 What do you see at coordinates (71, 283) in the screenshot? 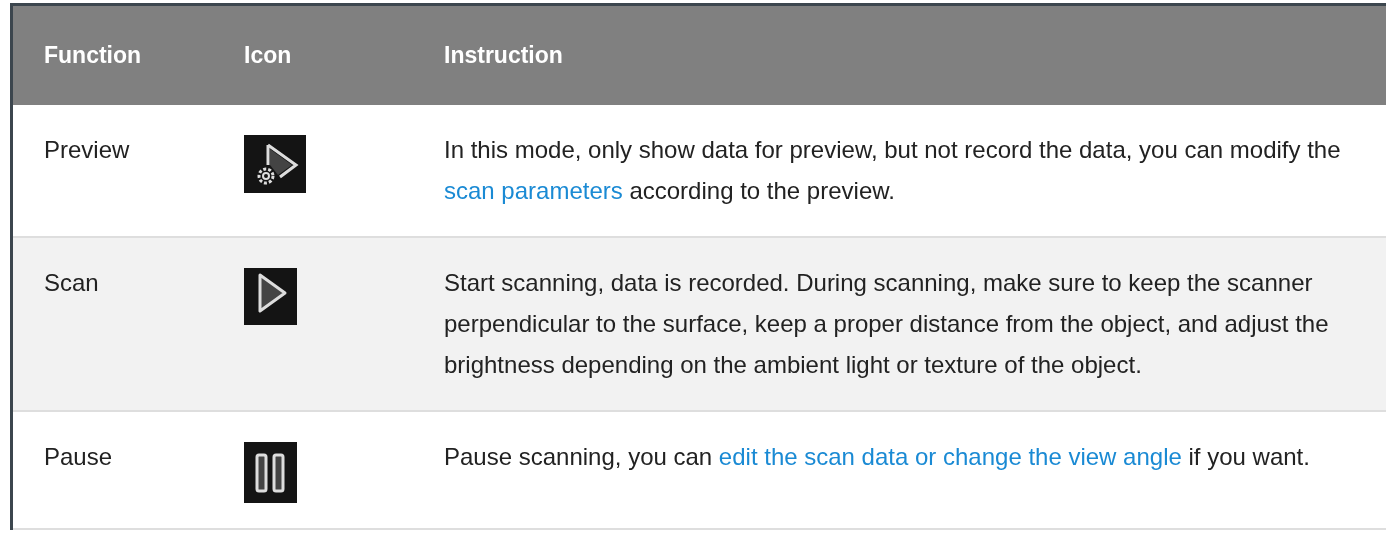
I see `function-cell-text: Scan` at bounding box center [71, 283].